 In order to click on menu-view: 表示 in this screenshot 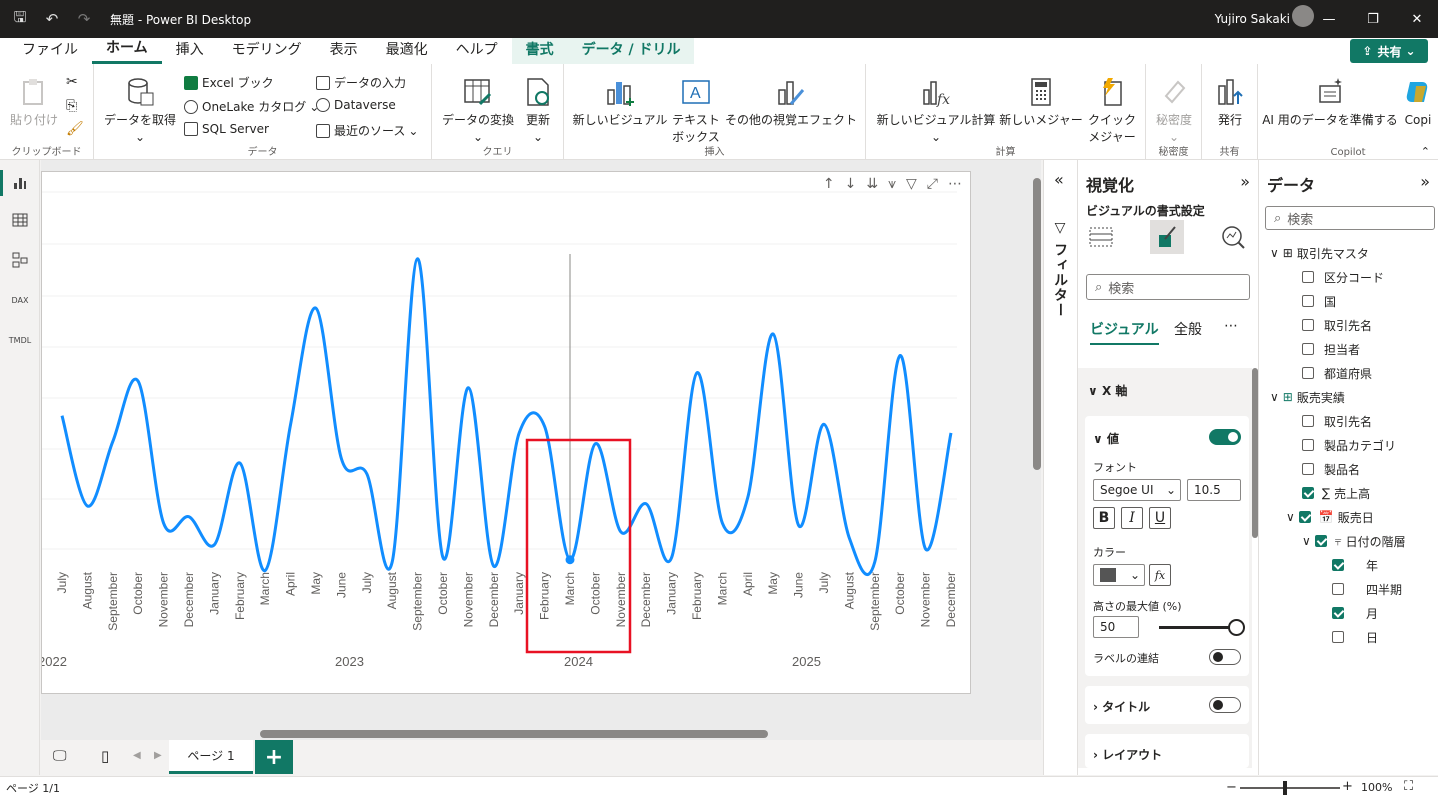, I will do `click(344, 51)`.